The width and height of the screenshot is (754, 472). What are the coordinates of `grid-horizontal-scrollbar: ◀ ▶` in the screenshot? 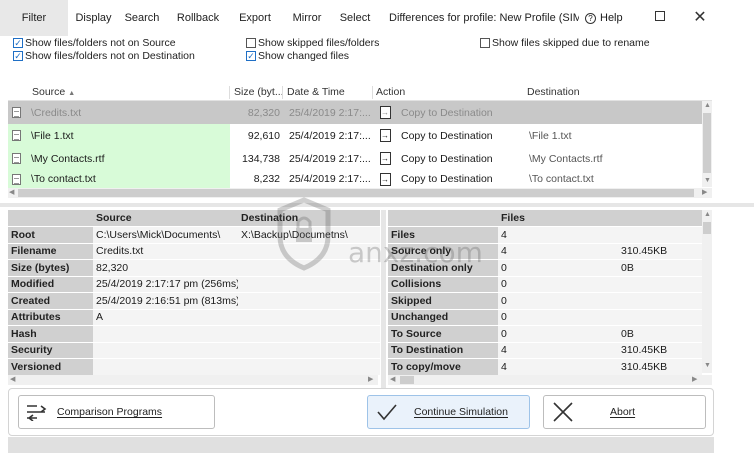 It's located at (360, 193).